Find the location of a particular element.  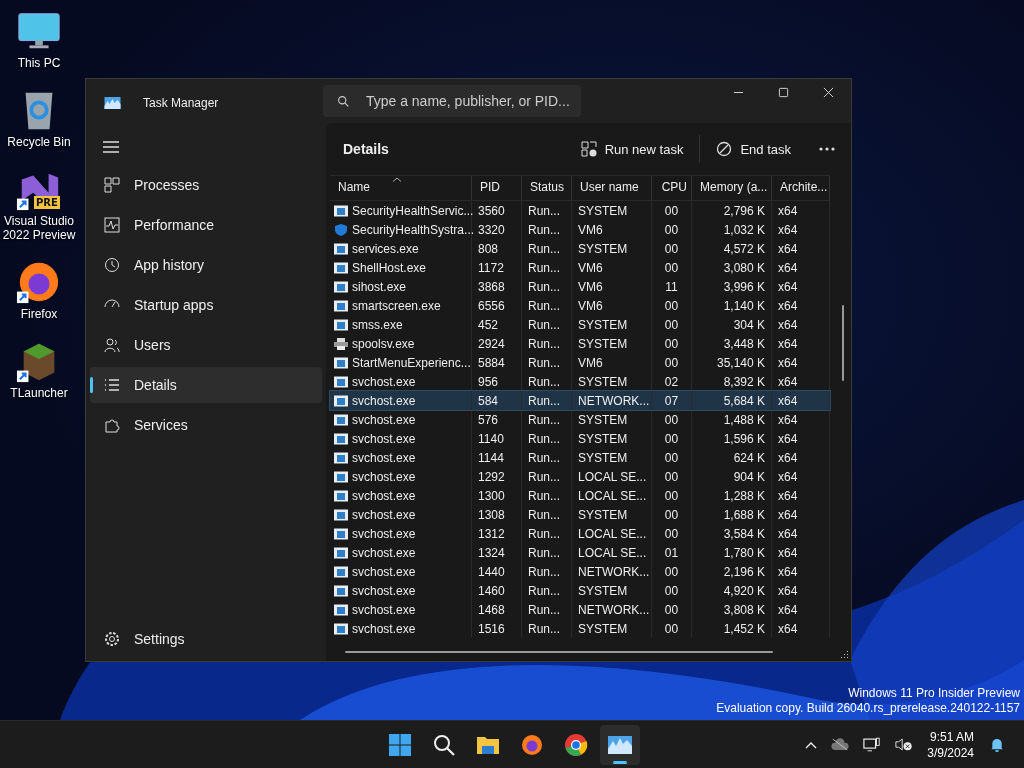

process-row: svchost.exe 584 Run... NETWORK... 07 5,684 K x64 is located at coordinates (580, 400).